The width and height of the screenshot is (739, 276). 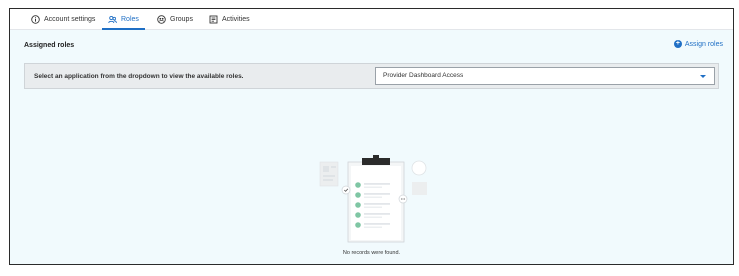 I want to click on tab-groups: Groups, so click(x=175, y=19).